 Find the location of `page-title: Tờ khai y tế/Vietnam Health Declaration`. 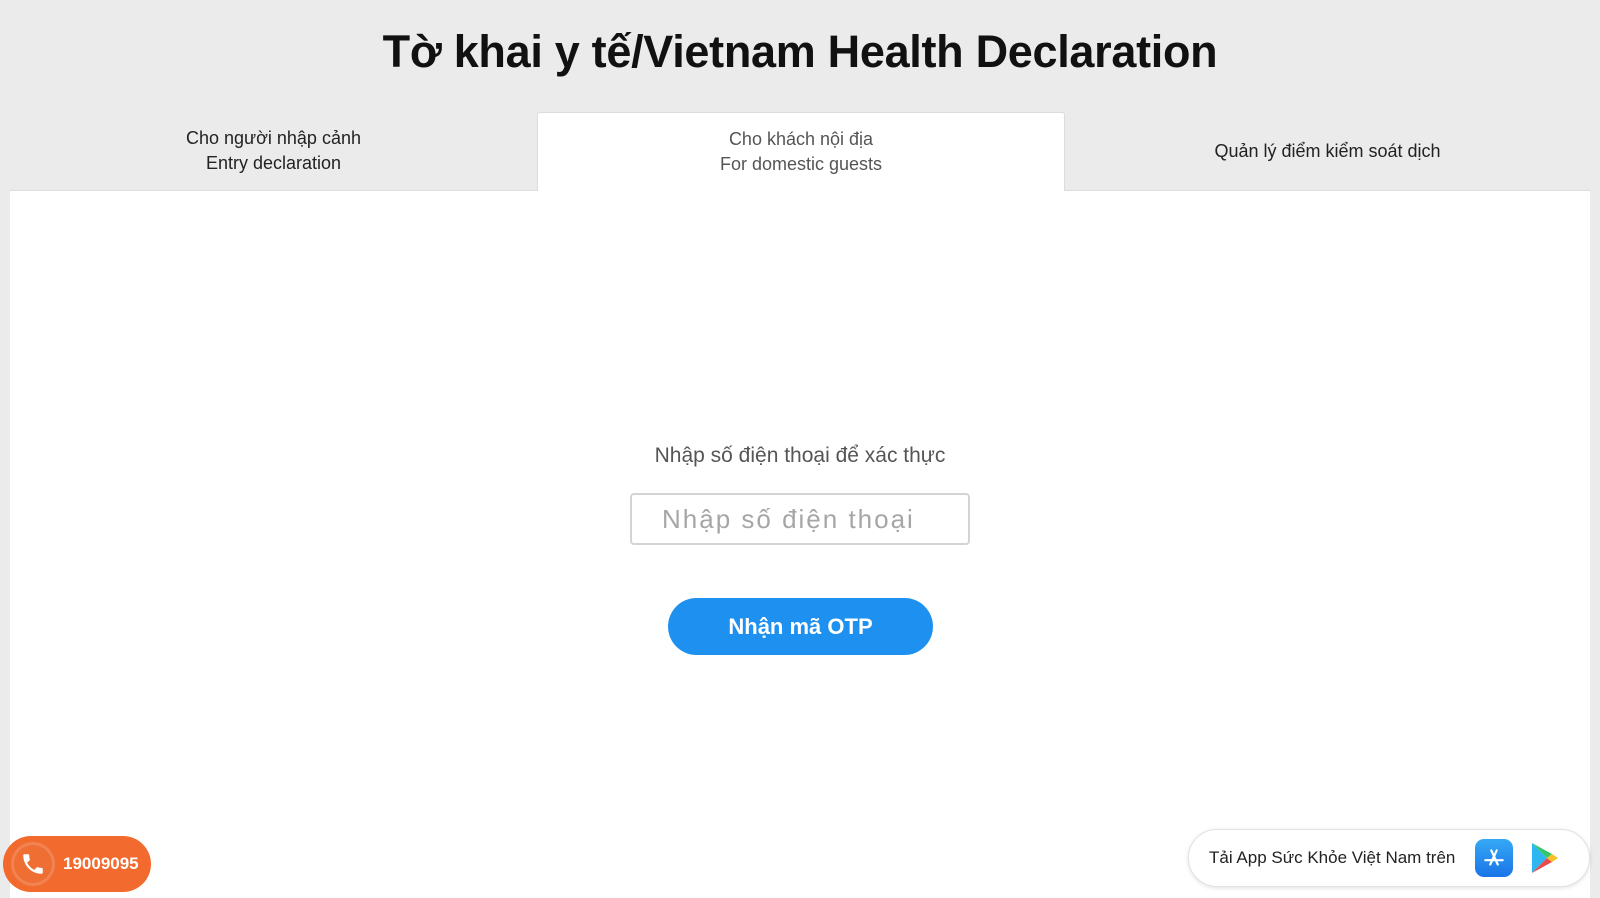

page-title: Tờ khai y tế/Vietnam Health Declaration is located at coordinates (800, 51).